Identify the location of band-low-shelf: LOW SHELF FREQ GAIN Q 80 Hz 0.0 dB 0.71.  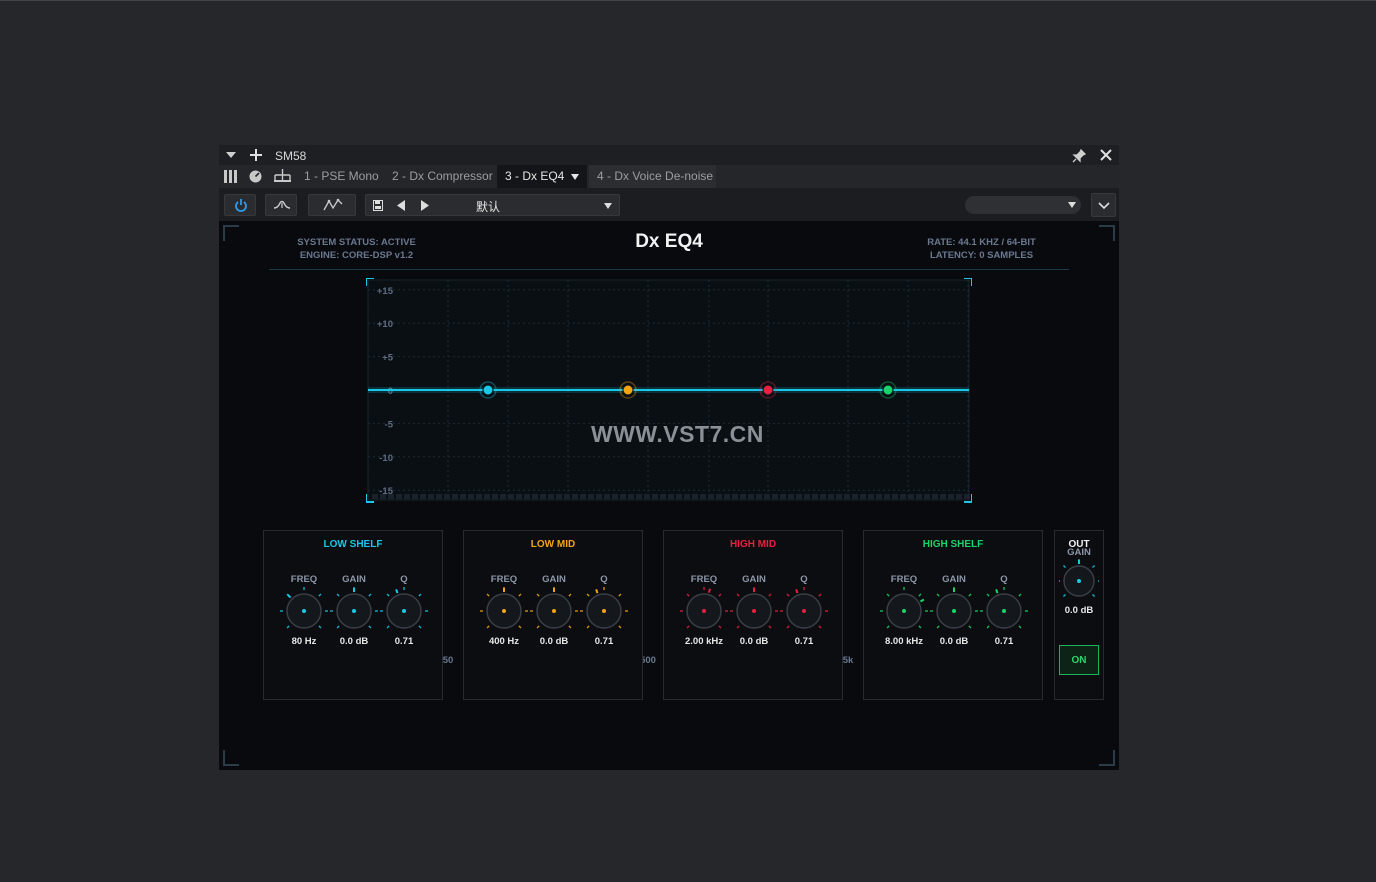
(353, 615).